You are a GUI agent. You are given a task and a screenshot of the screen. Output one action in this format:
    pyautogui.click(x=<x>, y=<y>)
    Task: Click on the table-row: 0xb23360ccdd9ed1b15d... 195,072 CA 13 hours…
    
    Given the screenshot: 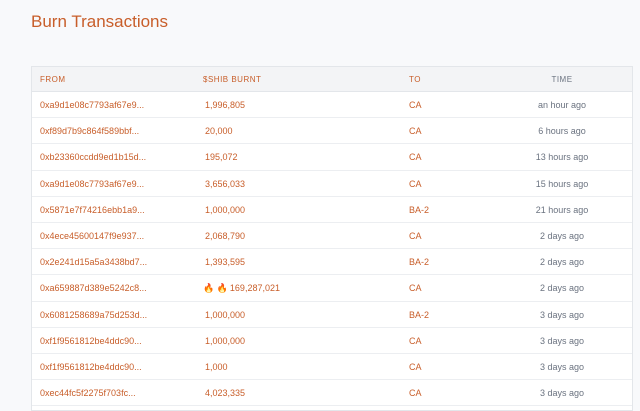 What is the action you would take?
    pyautogui.click(x=332, y=157)
    